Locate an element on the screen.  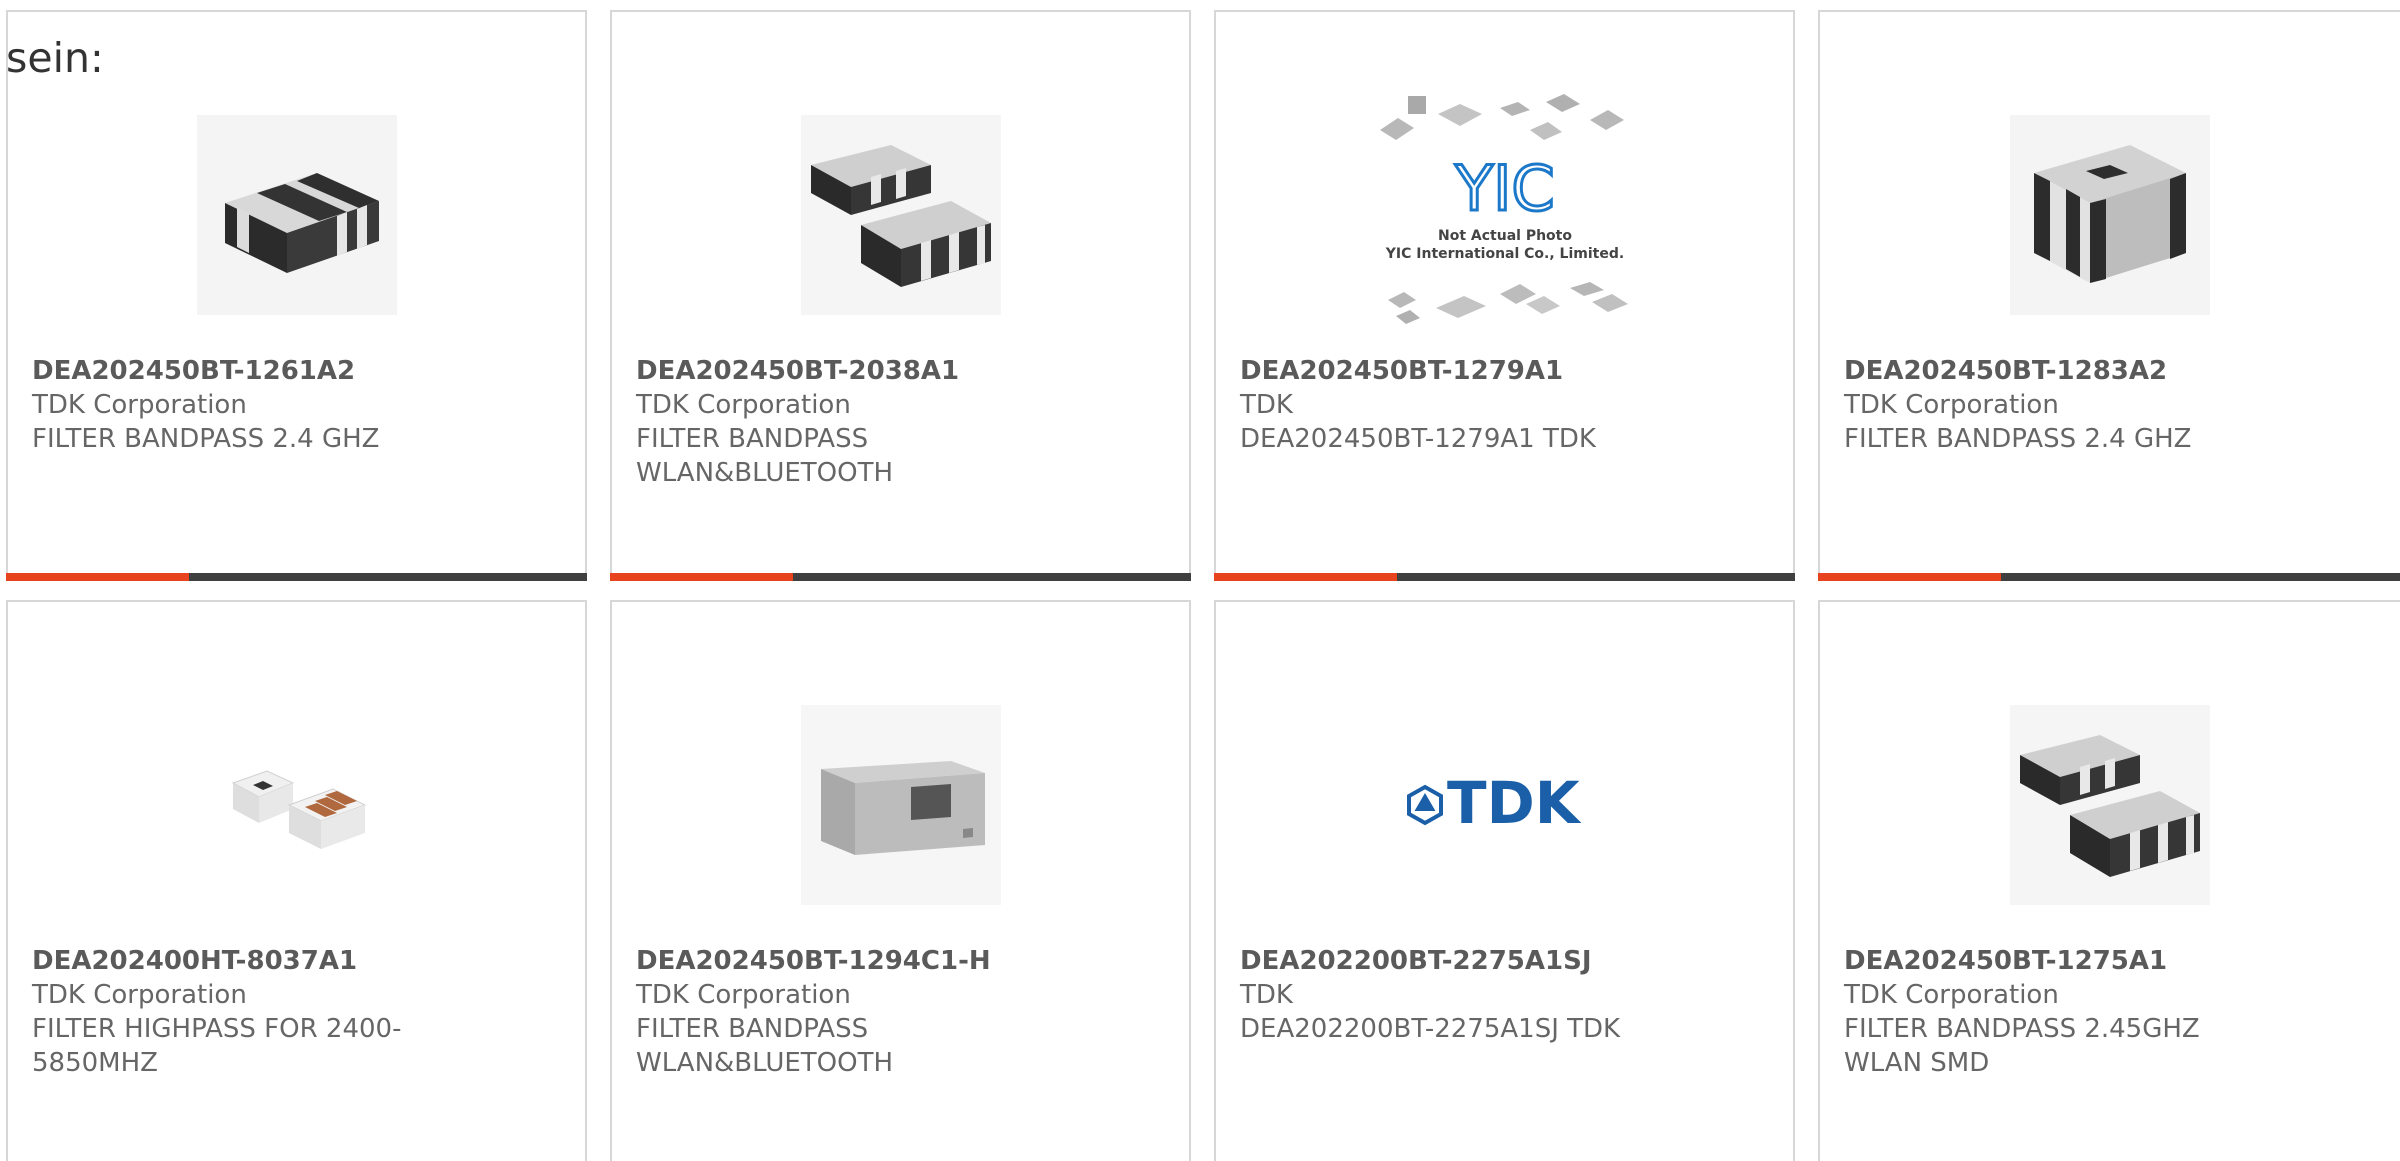
description: DEA202200BT-2275A1SJ TDK is located at coordinates (1430, 1029).